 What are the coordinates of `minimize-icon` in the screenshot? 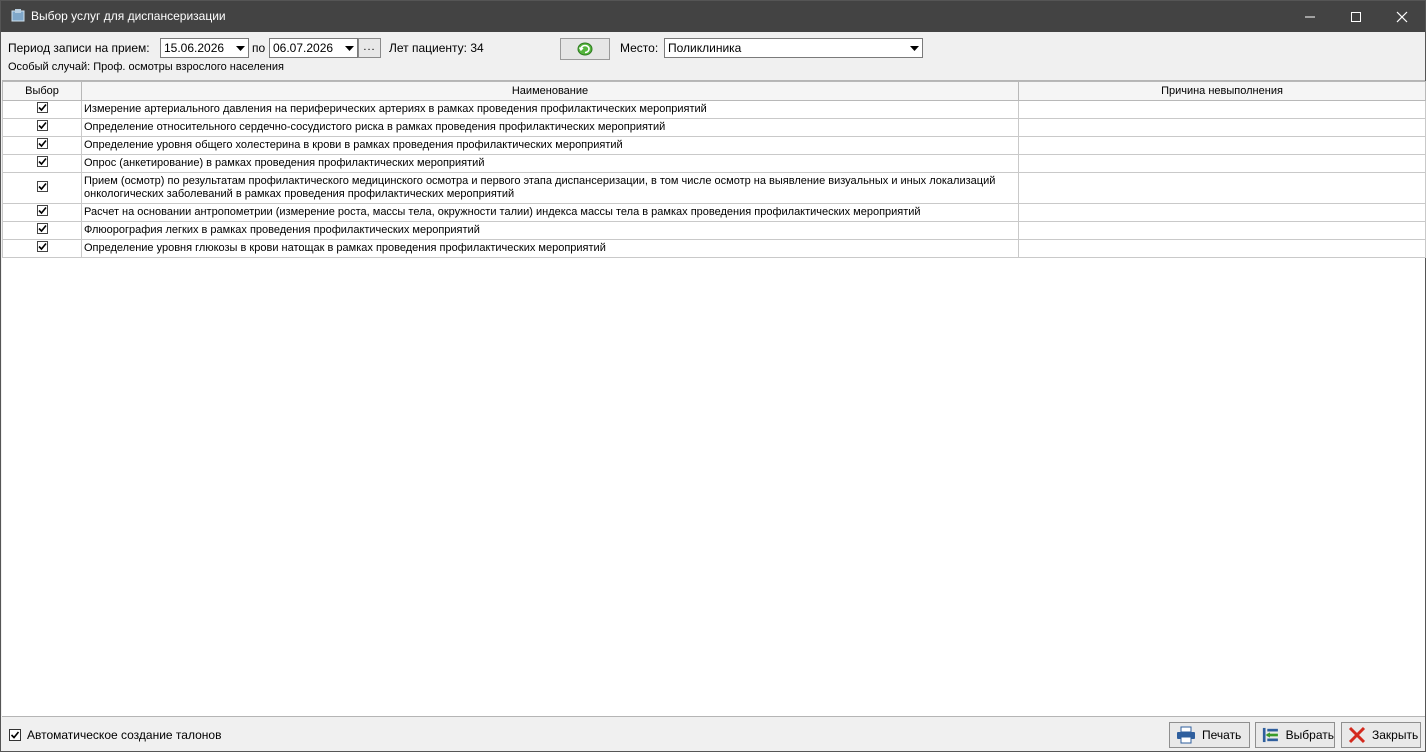 It's located at (1310, 16).